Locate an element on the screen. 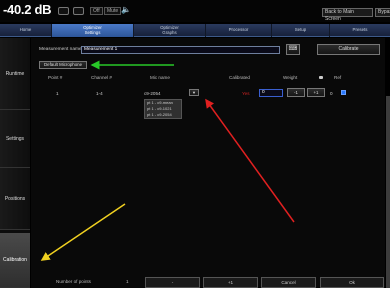 The width and height of the screenshot is (390, 288). tab-label-2: Graphs is located at coordinates (169, 32).